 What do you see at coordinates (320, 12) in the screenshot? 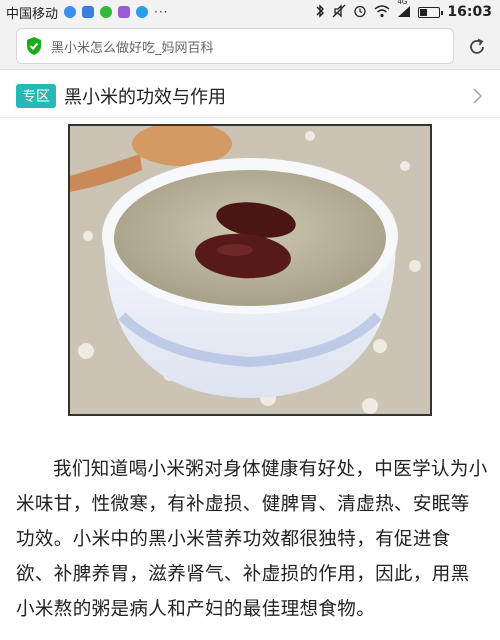
I see `bluetooth-icon` at bounding box center [320, 12].